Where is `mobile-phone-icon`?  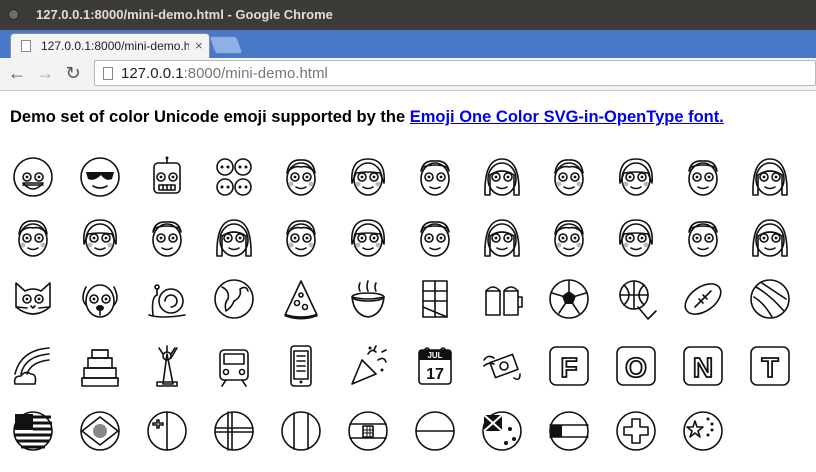 mobile-phone-icon is located at coordinates (301, 366).